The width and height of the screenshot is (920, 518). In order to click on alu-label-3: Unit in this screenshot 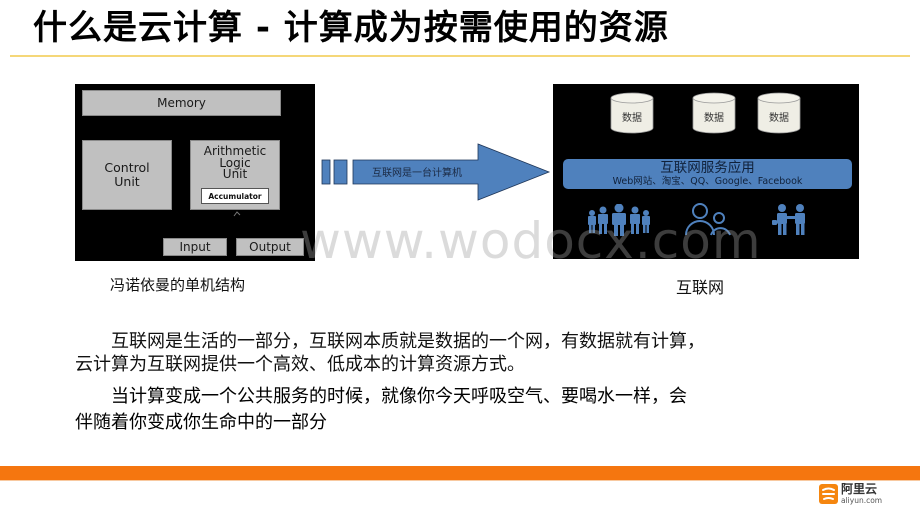, I will do `click(235, 174)`.